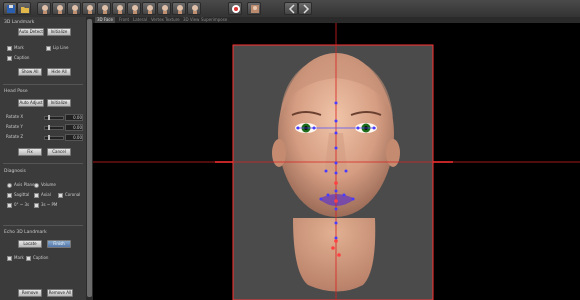 The height and width of the screenshot is (300, 580). What do you see at coordinates (31, 32) in the screenshot?
I see `auto-detect-button: Auto Detect` at bounding box center [31, 32].